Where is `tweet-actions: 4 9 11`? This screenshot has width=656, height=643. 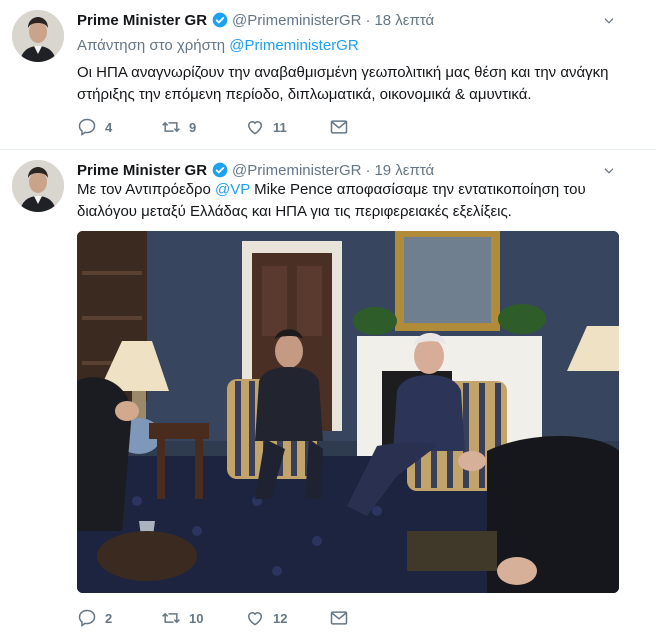
tweet-actions: 4 9 11 is located at coordinates (218, 127).